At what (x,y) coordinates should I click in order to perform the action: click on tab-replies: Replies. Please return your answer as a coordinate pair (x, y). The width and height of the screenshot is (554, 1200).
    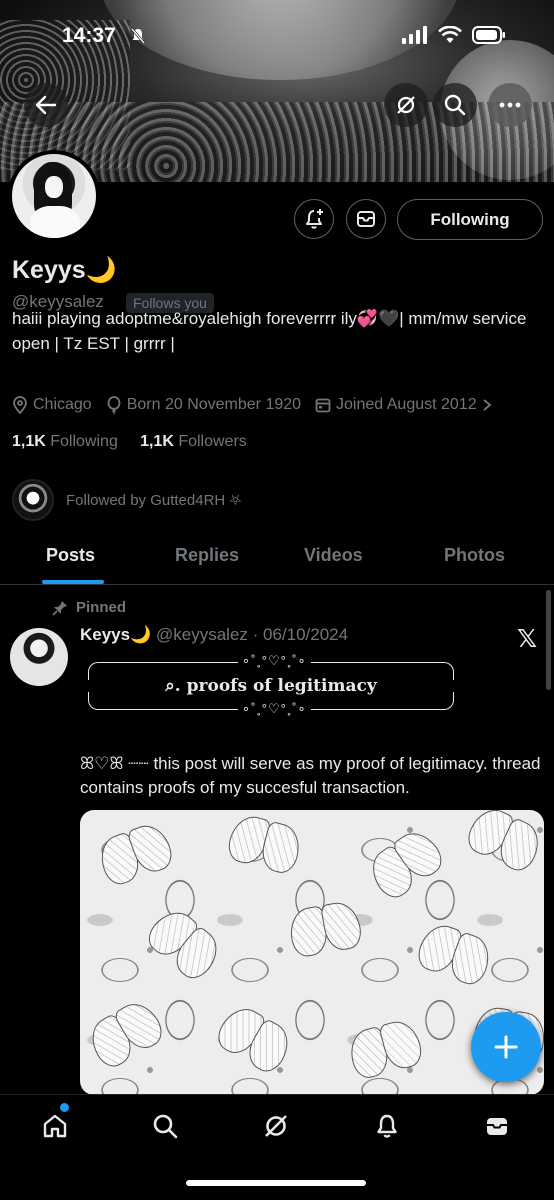
    Looking at the image, I should click on (207, 555).